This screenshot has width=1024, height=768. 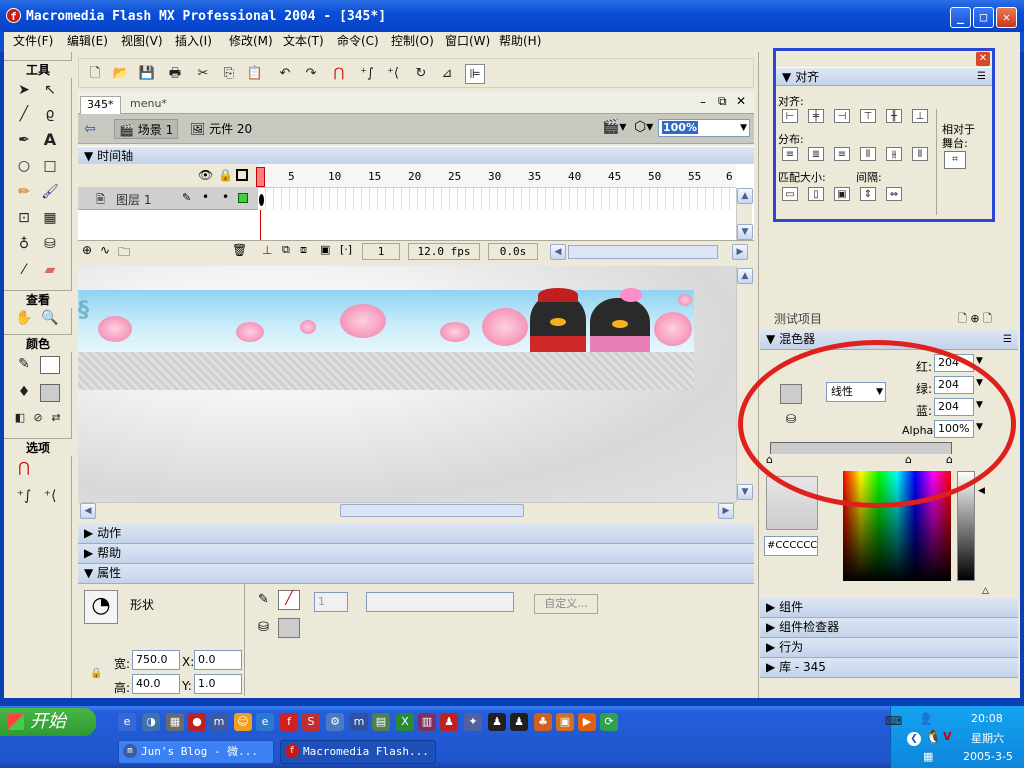 What do you see at coordinates (95, 74) in the screenshot?
I see `new-file-icon: 🗋` at bounding box center [95, 74].